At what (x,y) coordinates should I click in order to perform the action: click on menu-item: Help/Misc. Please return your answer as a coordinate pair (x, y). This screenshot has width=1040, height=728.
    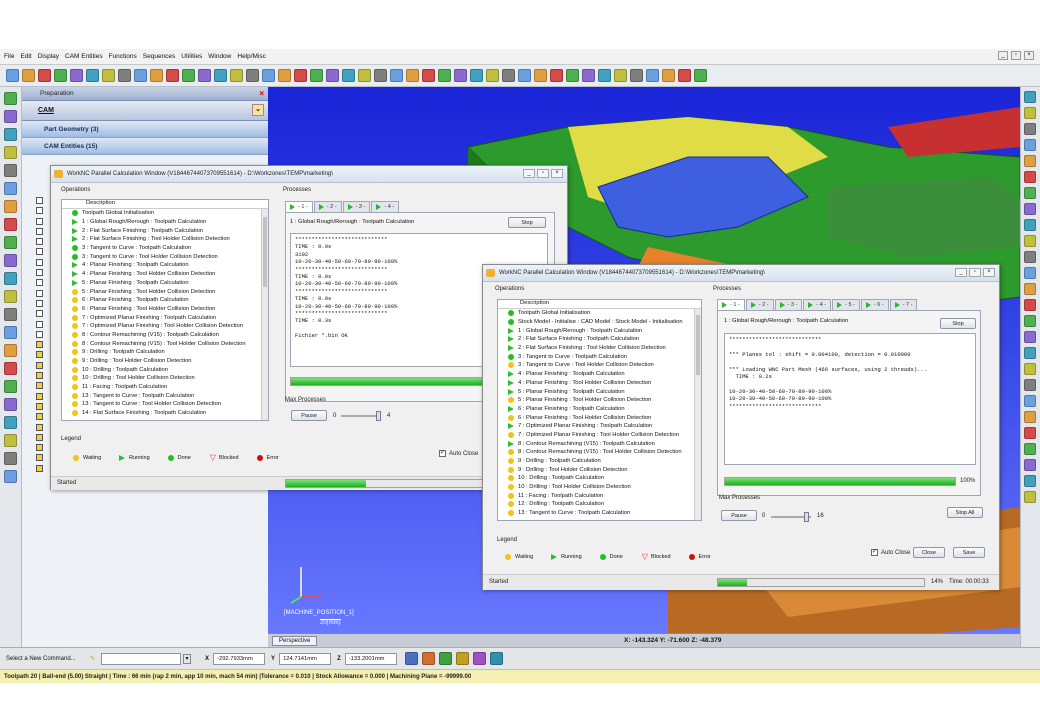
    Looking at the image, I should click on (251, 56).